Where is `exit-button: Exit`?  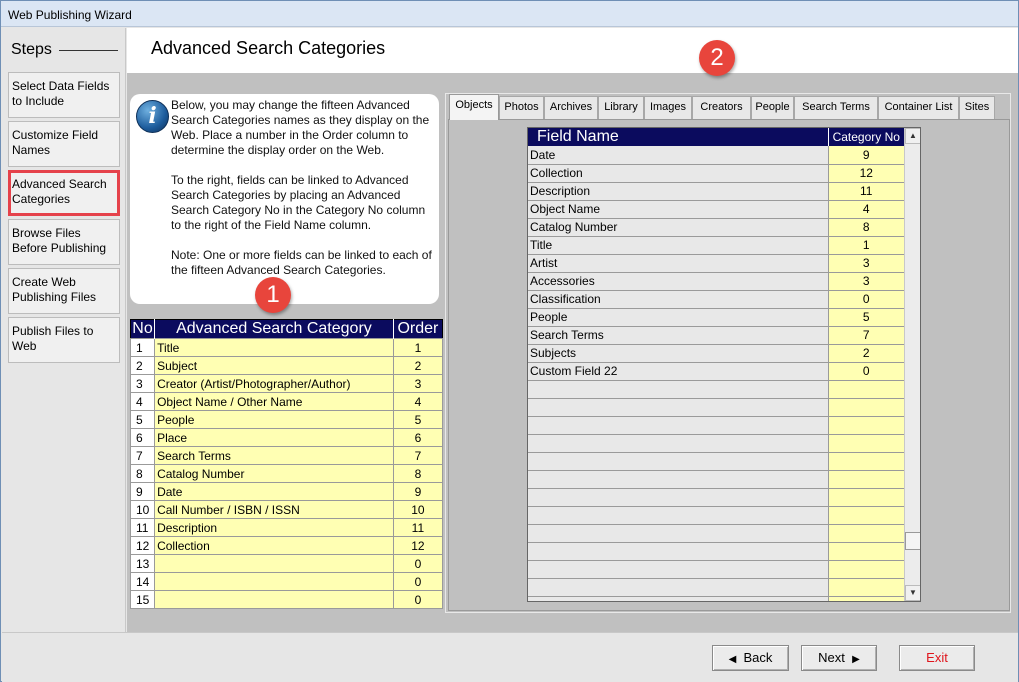 exit-button: Exit is located at coordinates (937, 658).